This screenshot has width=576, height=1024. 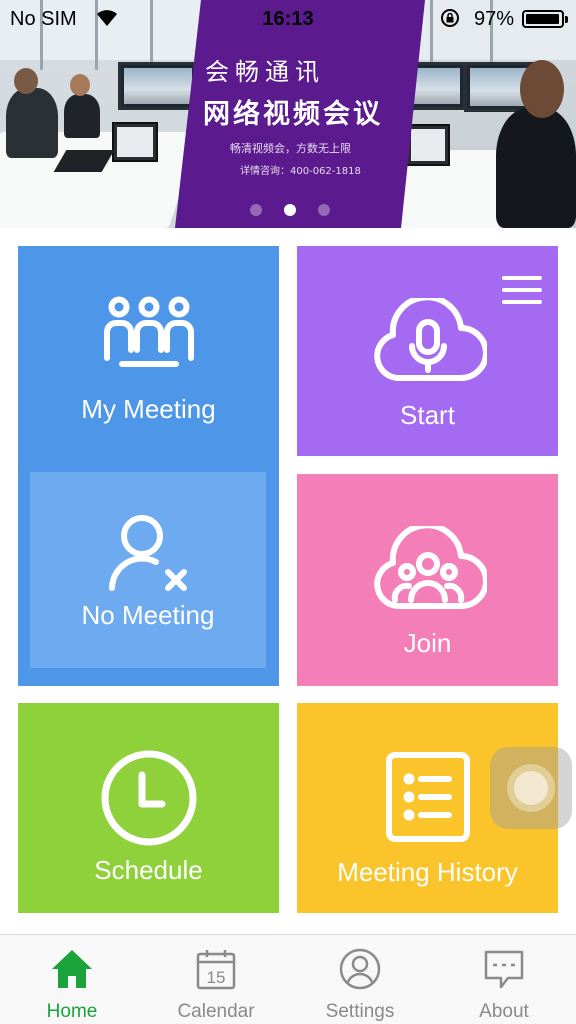 What do you see at coordinates (450, 18) in the screenshot?
I see `rotation-lock-icon` at bounding box center [450, 18].